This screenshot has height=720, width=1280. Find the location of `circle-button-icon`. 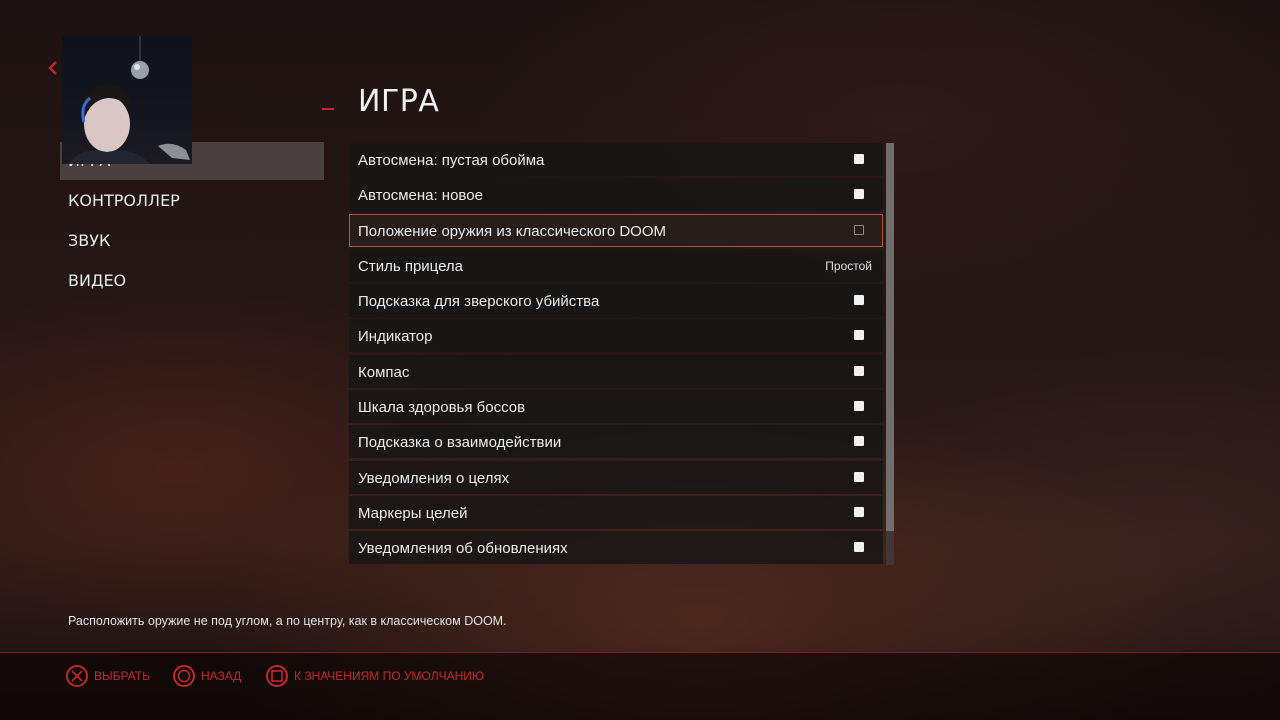

circle-button-icon is located at coordinates (184, 676).